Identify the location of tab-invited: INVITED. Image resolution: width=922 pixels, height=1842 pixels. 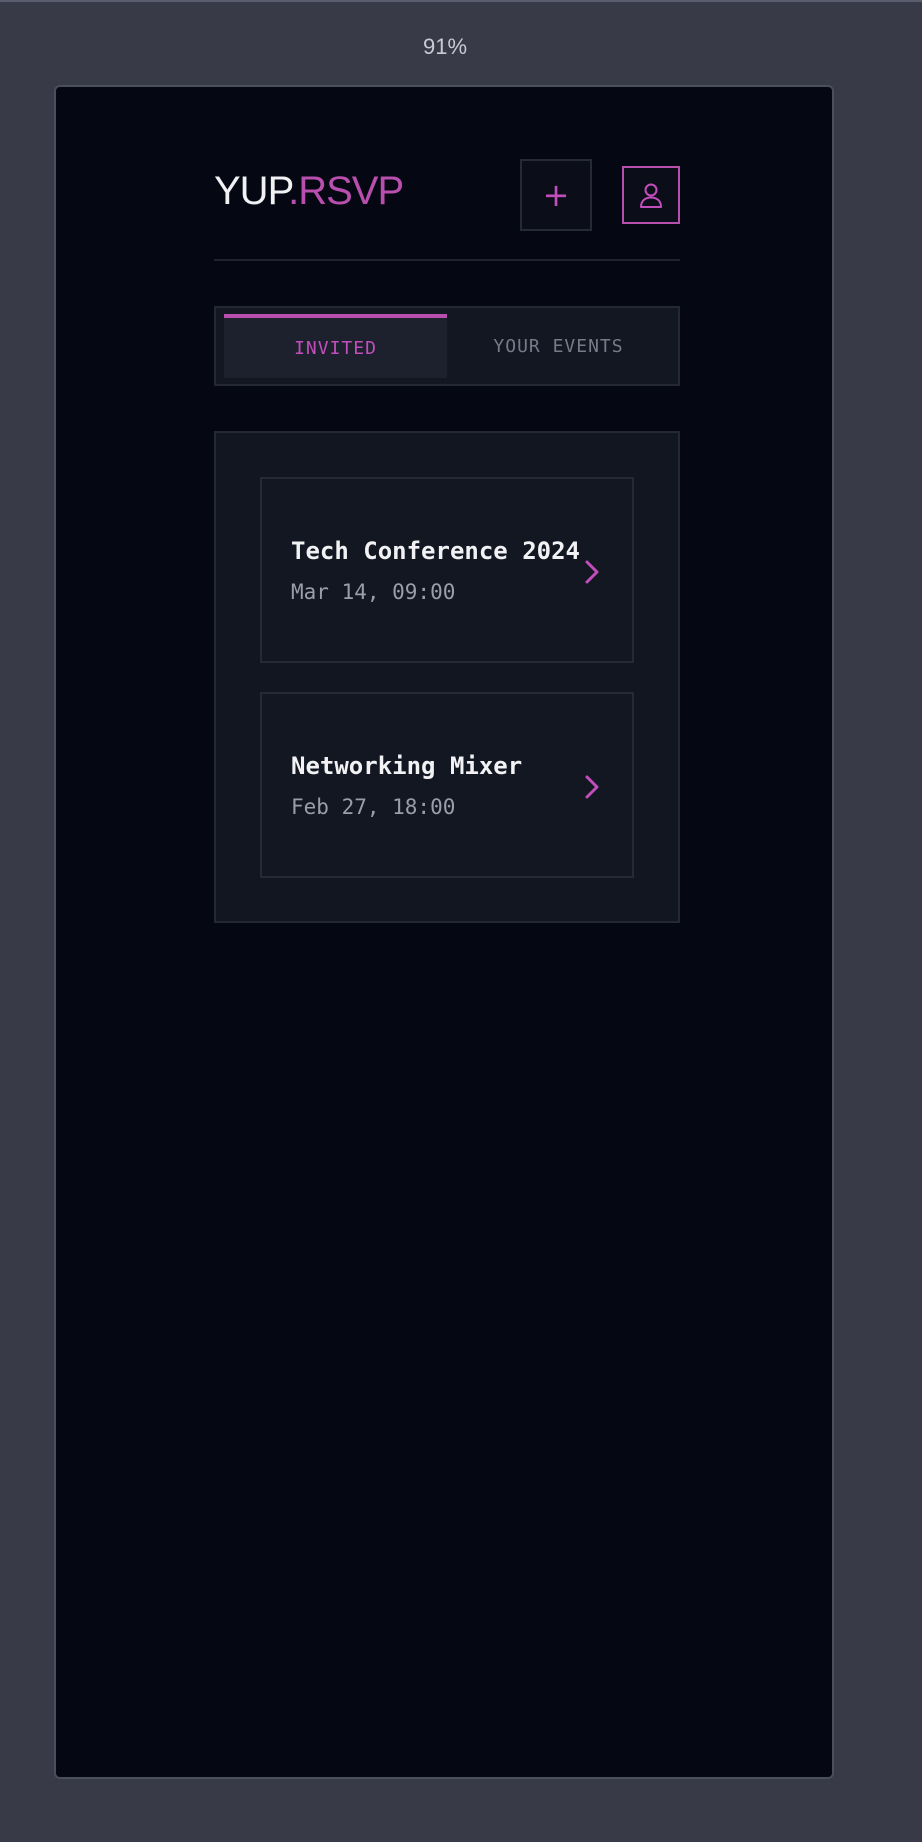
(335, 346).